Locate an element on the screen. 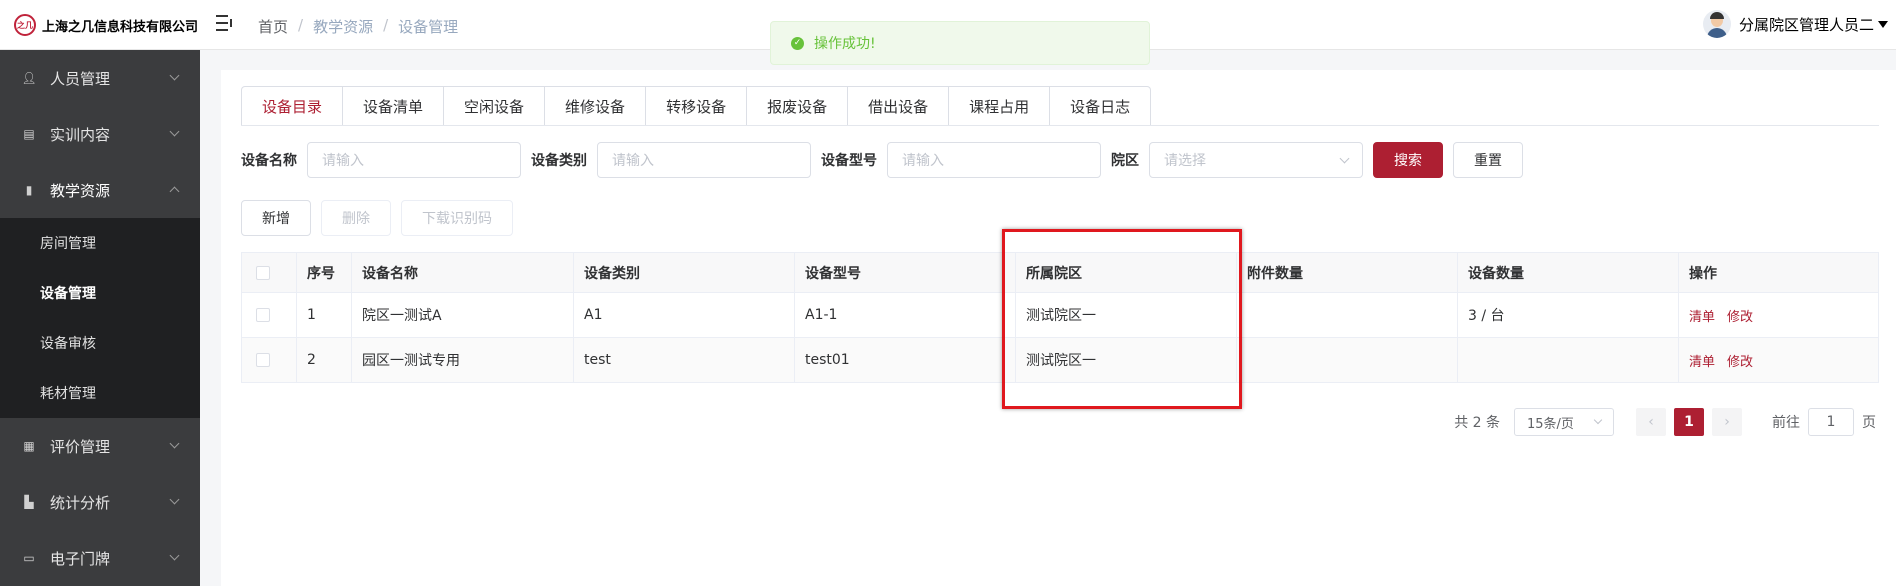 This screenshot has height=586, width=1896. campus-label: 院区 is located at coordinates (1125, 161).